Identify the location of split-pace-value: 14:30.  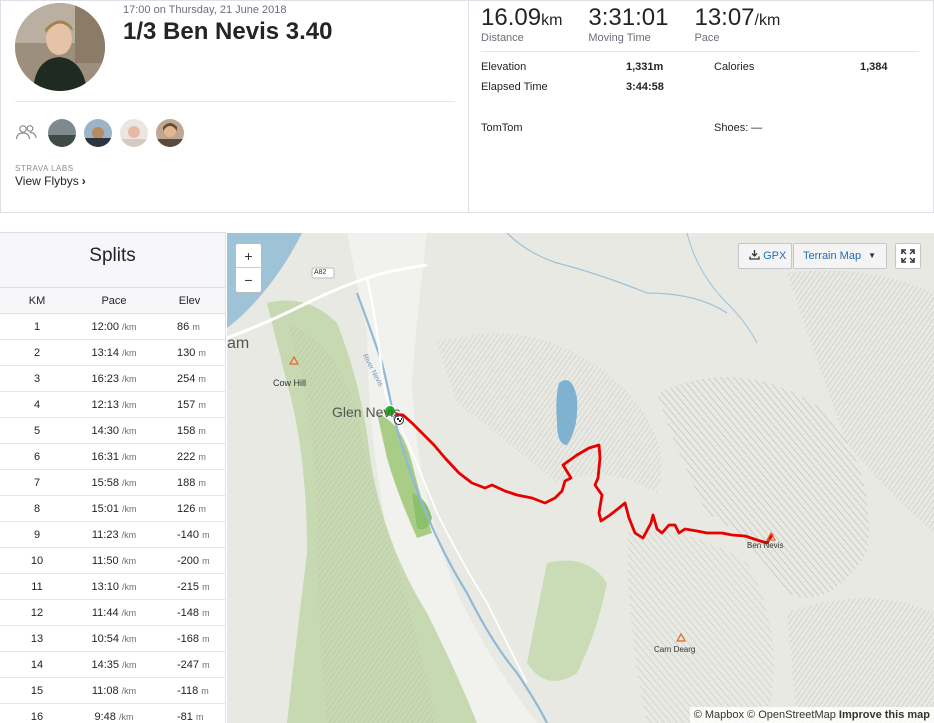
(105, 430).